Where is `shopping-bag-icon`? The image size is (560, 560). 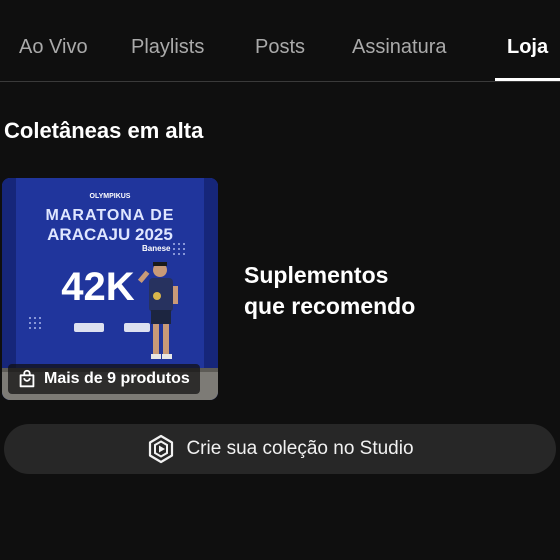 shopping-bag-icon is located at coordinates (27, 378).